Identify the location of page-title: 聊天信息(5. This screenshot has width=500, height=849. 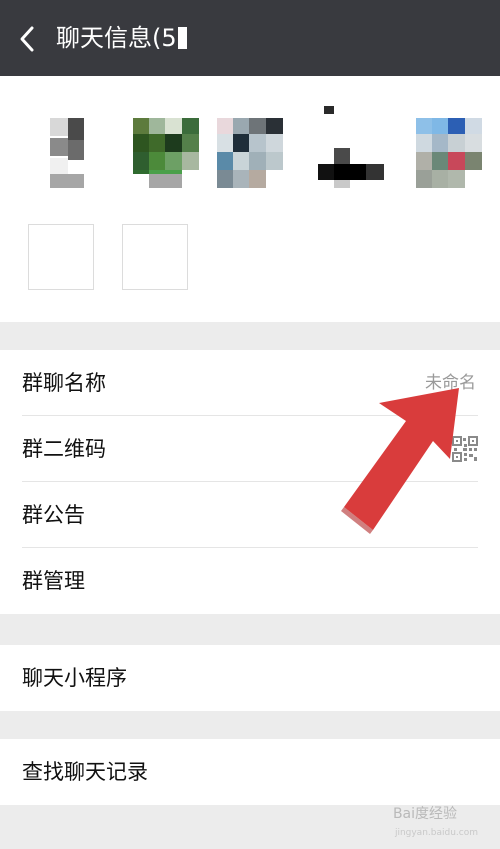
(121, 38).